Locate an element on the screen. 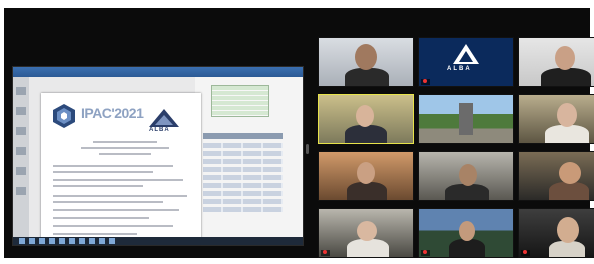  panel-resize-handle is located at coordinates (307, 149).